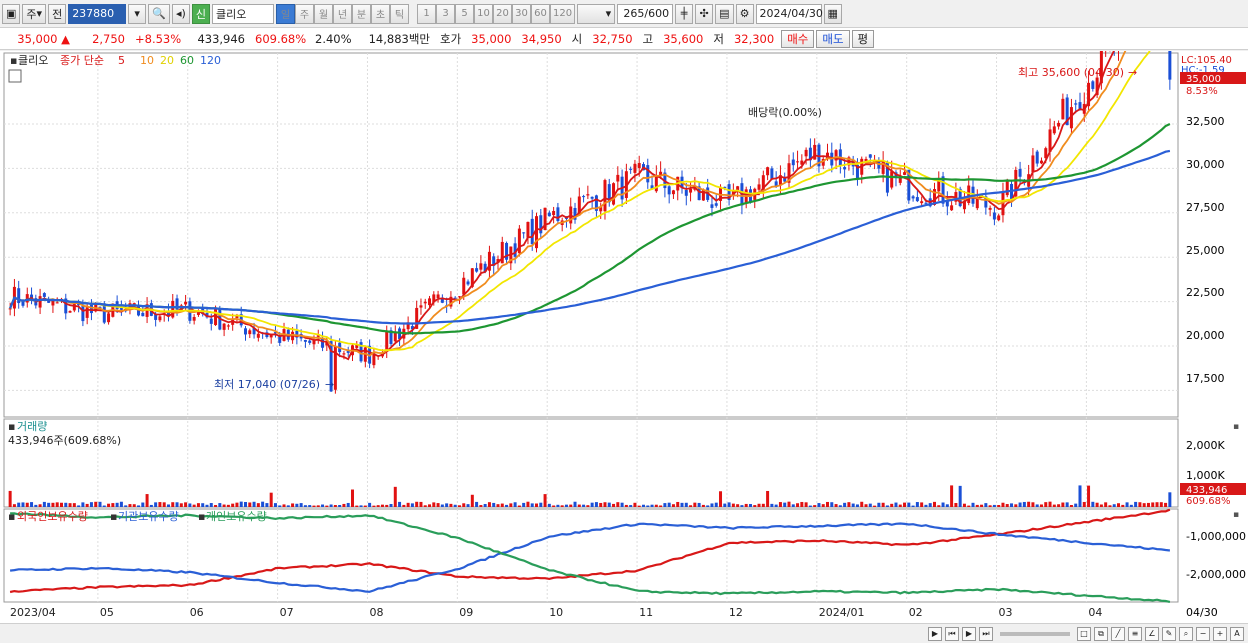  What do you see at coordinates (1035, 633) in the screenshot?
I see `zoom-slider` at bounding box center [1035, 633].